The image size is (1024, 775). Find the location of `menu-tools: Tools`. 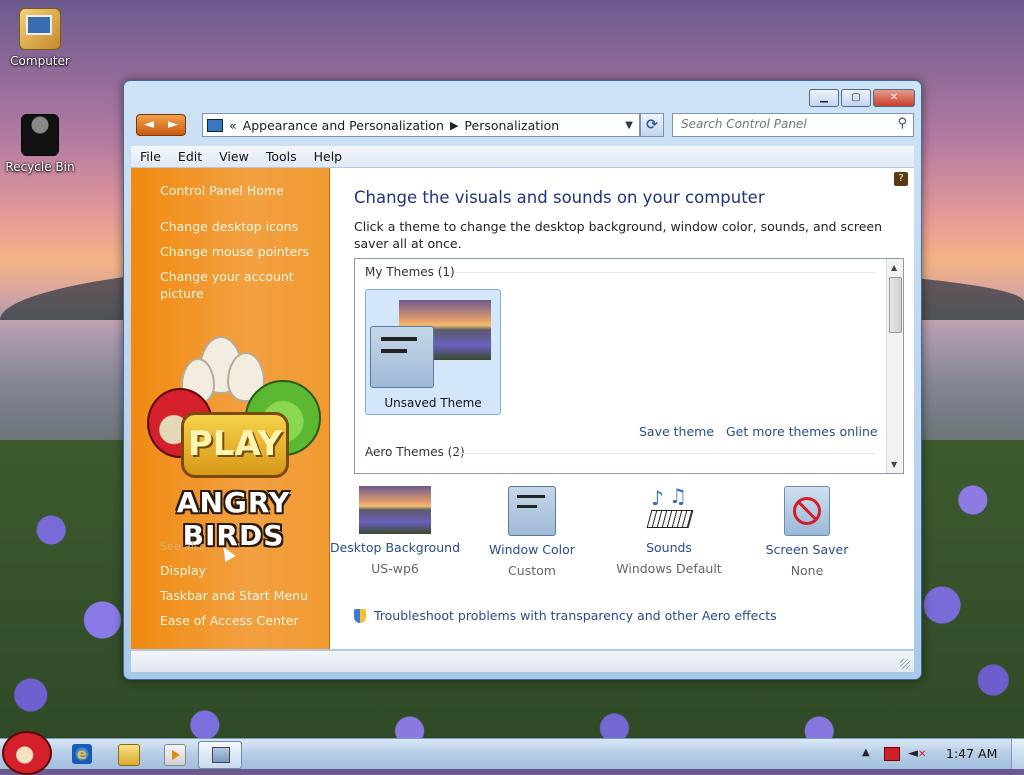

menu-tools: Tools is located at coordinates (281, 156).